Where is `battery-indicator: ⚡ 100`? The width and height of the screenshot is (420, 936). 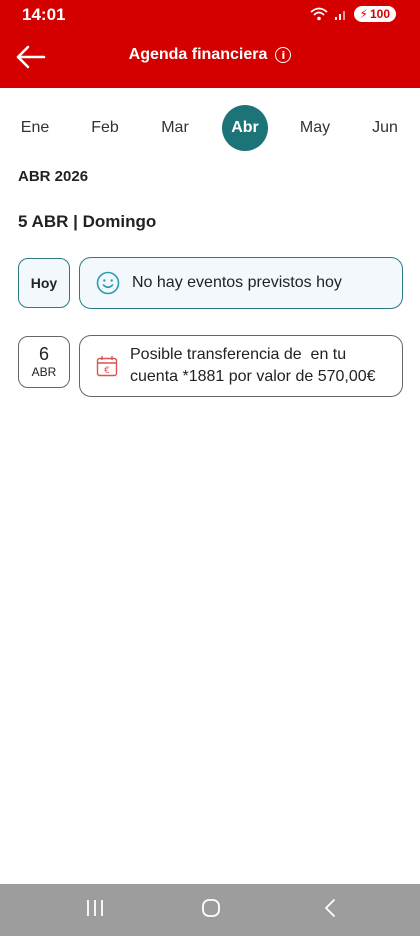 battery-indicator: ⚡ 100 is located at coordinates (374, 14).